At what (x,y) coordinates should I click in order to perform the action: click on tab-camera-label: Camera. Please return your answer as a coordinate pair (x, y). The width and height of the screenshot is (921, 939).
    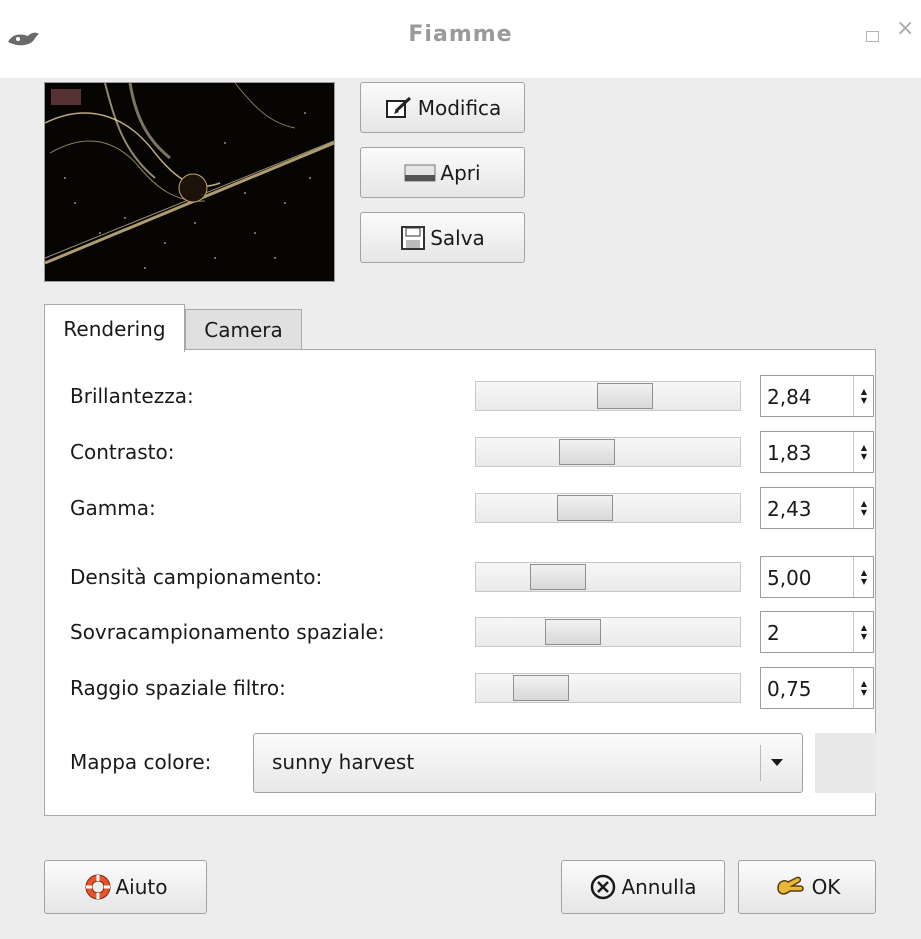
    Looking at the image, I should click on (243, 330).